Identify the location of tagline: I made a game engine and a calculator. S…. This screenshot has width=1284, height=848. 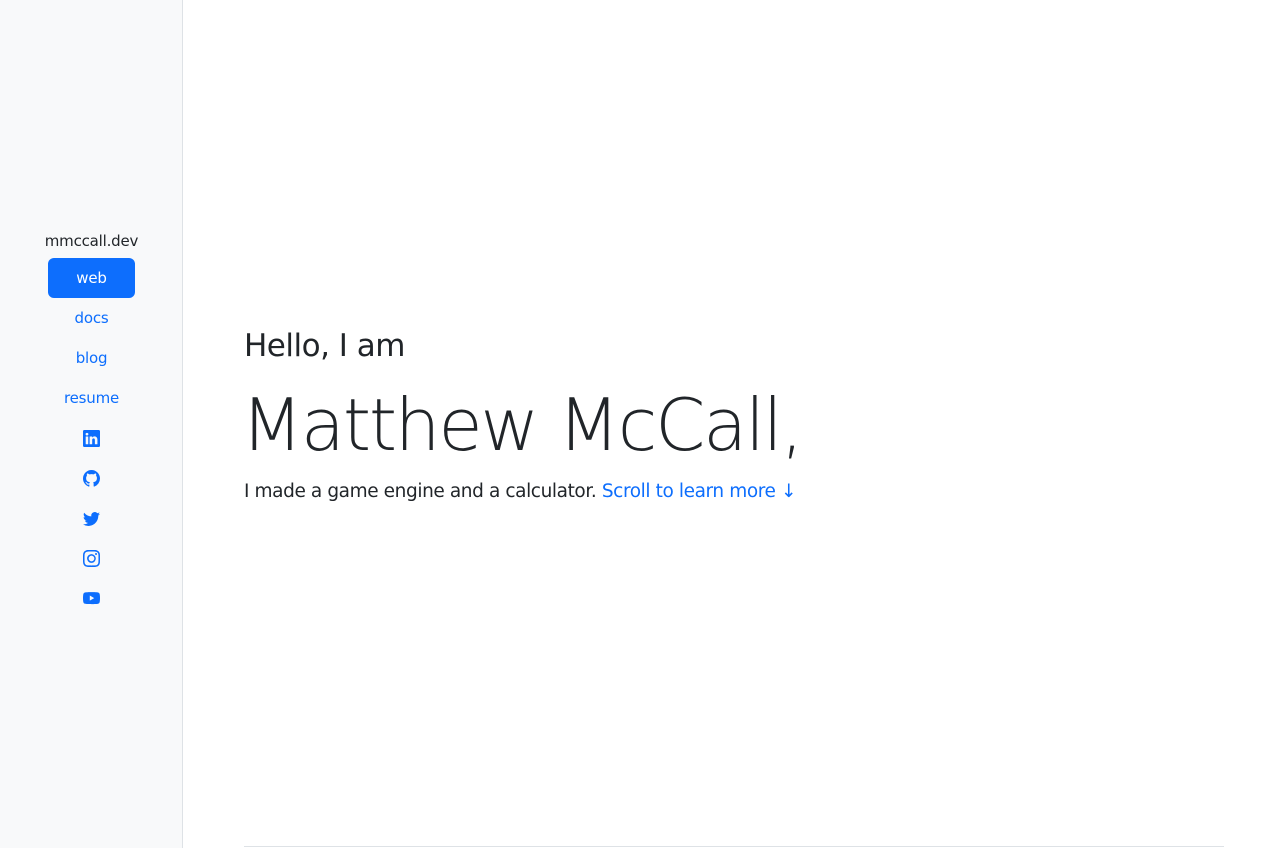
(520, 492).